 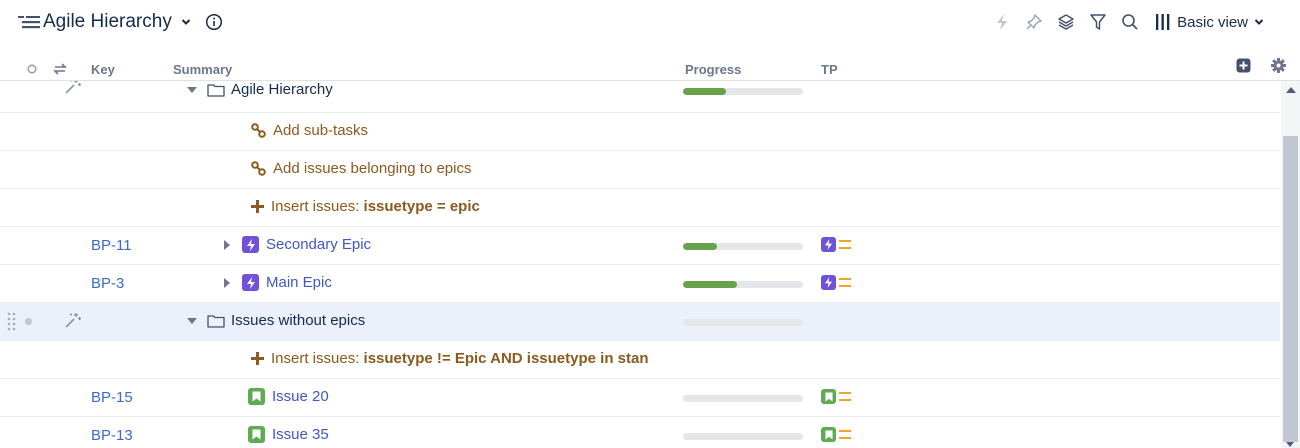 I want to click on row-summary-text: Insert issues: issuetype = epic, so click(x=375, y=206).